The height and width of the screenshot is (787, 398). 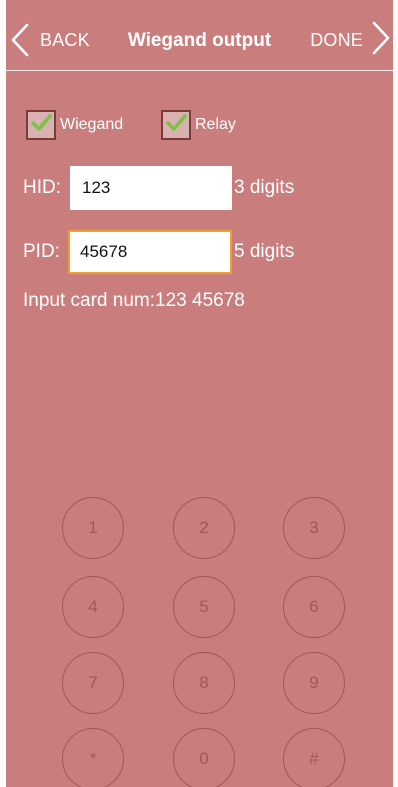 What do you see at coordinates (204, 607) in the screenshot?
I see `key-5: 5` at bounding box center [204, 607].